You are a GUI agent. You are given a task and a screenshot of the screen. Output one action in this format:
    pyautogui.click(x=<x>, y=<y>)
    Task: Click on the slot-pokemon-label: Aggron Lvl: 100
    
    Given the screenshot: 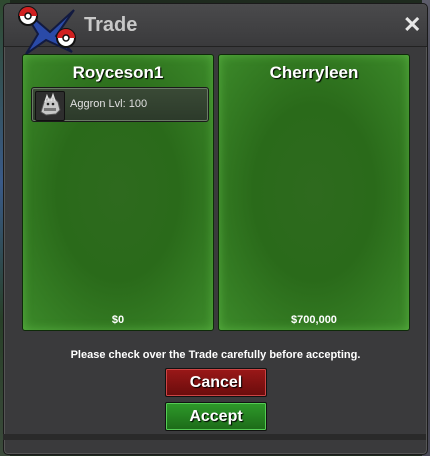 What is the action you would take?
    pyautogui.click(x=108, y=104)
    